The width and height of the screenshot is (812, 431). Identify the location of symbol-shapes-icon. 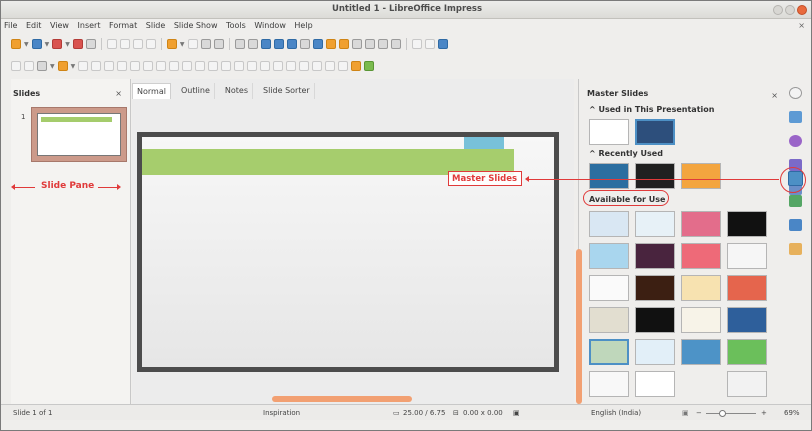
(174, 66).